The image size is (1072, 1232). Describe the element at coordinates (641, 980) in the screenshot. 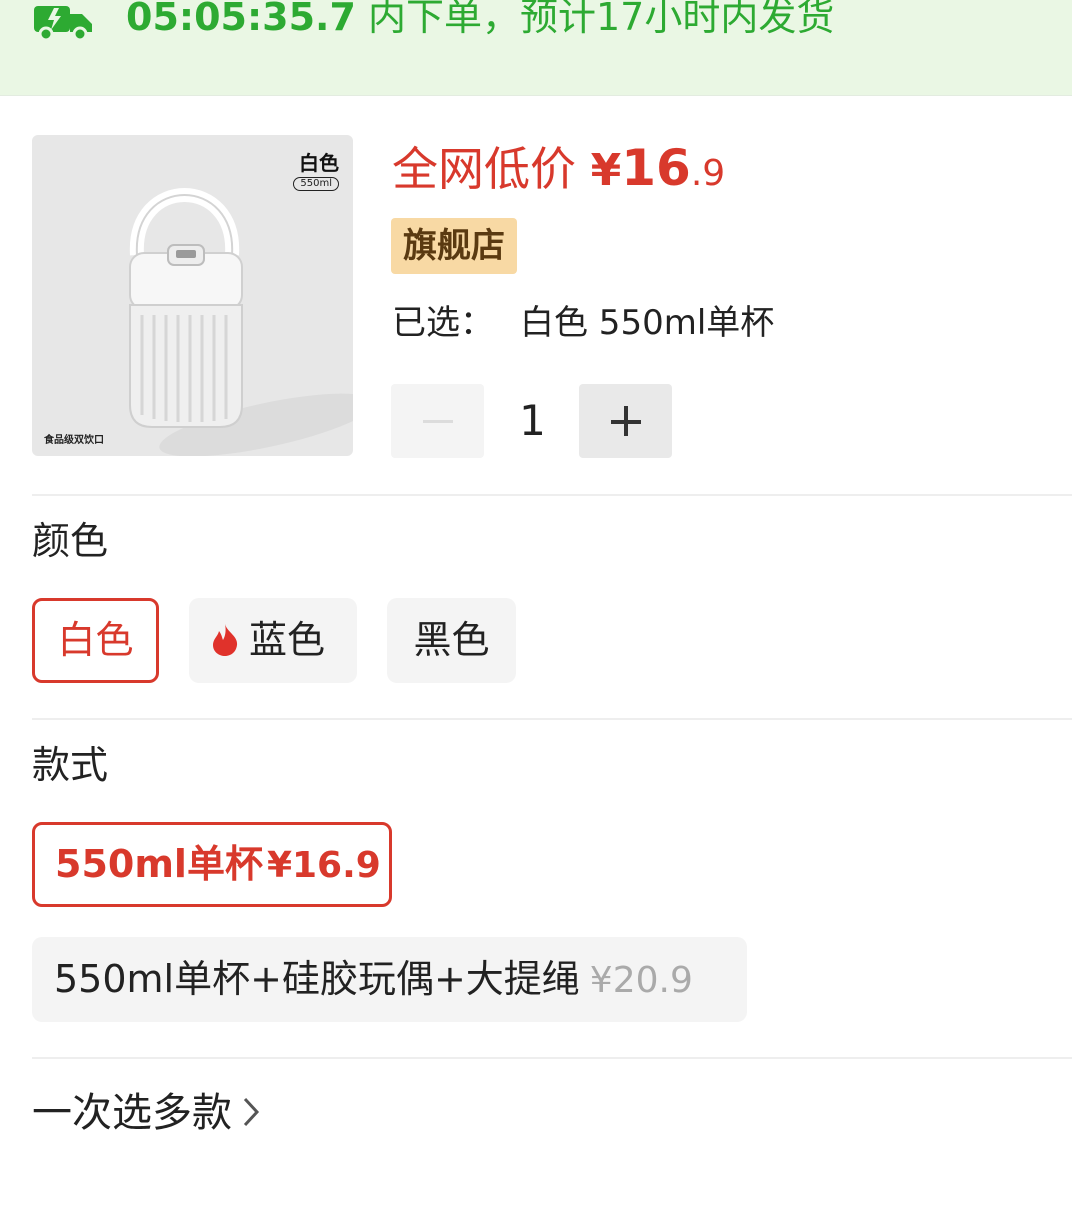

I see `style-option-price: ¥20.9` at that location.